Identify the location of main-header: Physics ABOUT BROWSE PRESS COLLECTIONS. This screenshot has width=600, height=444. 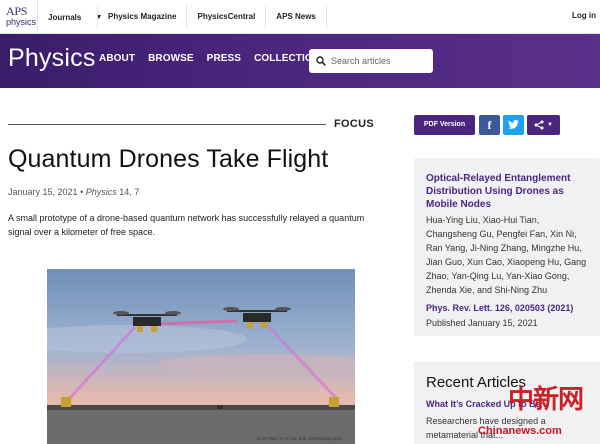
(300, 61).